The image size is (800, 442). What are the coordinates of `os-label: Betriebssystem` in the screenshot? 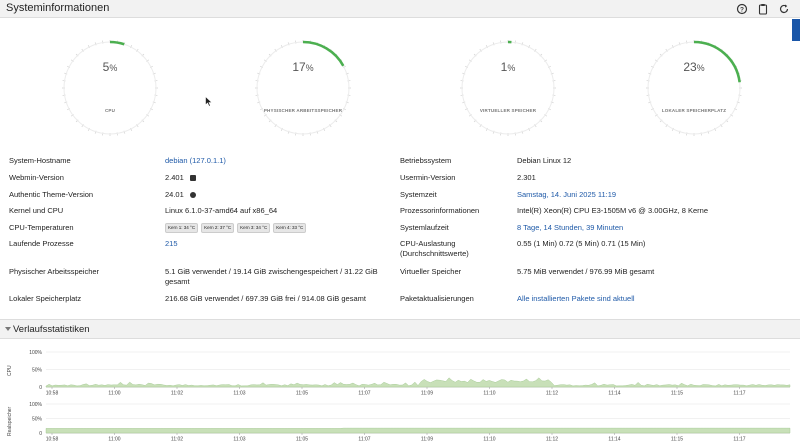 It's located at (426, 160).